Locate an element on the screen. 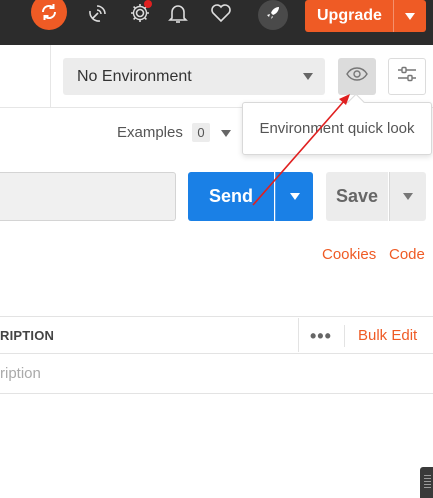 This screenshot has width=433, height=498. bulk-edit-link: Bulk Edit is located at coordinates (387, 335).